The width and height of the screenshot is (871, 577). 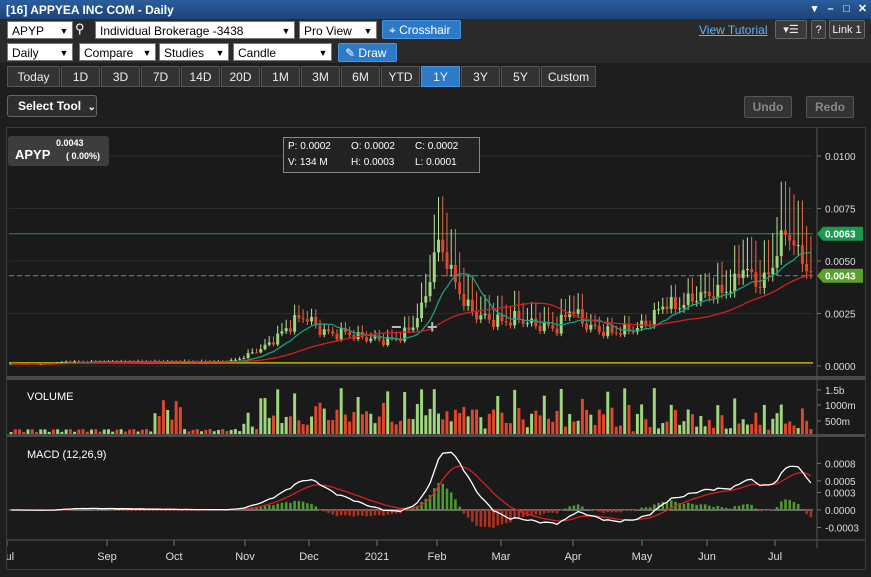 What do you see at coordinates (117, 52) in the screenshot?
I see `compare-select: Compare ▼` at bounding box center [117, 52].